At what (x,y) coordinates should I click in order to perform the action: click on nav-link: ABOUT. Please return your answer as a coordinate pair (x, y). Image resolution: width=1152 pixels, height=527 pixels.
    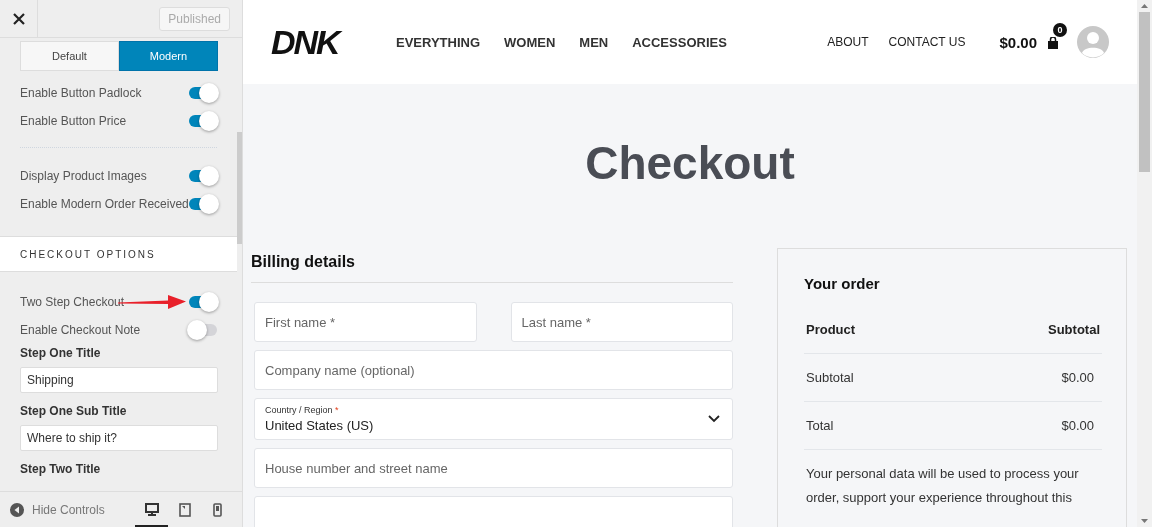
    Looking at the image, I should click on (848, 42).